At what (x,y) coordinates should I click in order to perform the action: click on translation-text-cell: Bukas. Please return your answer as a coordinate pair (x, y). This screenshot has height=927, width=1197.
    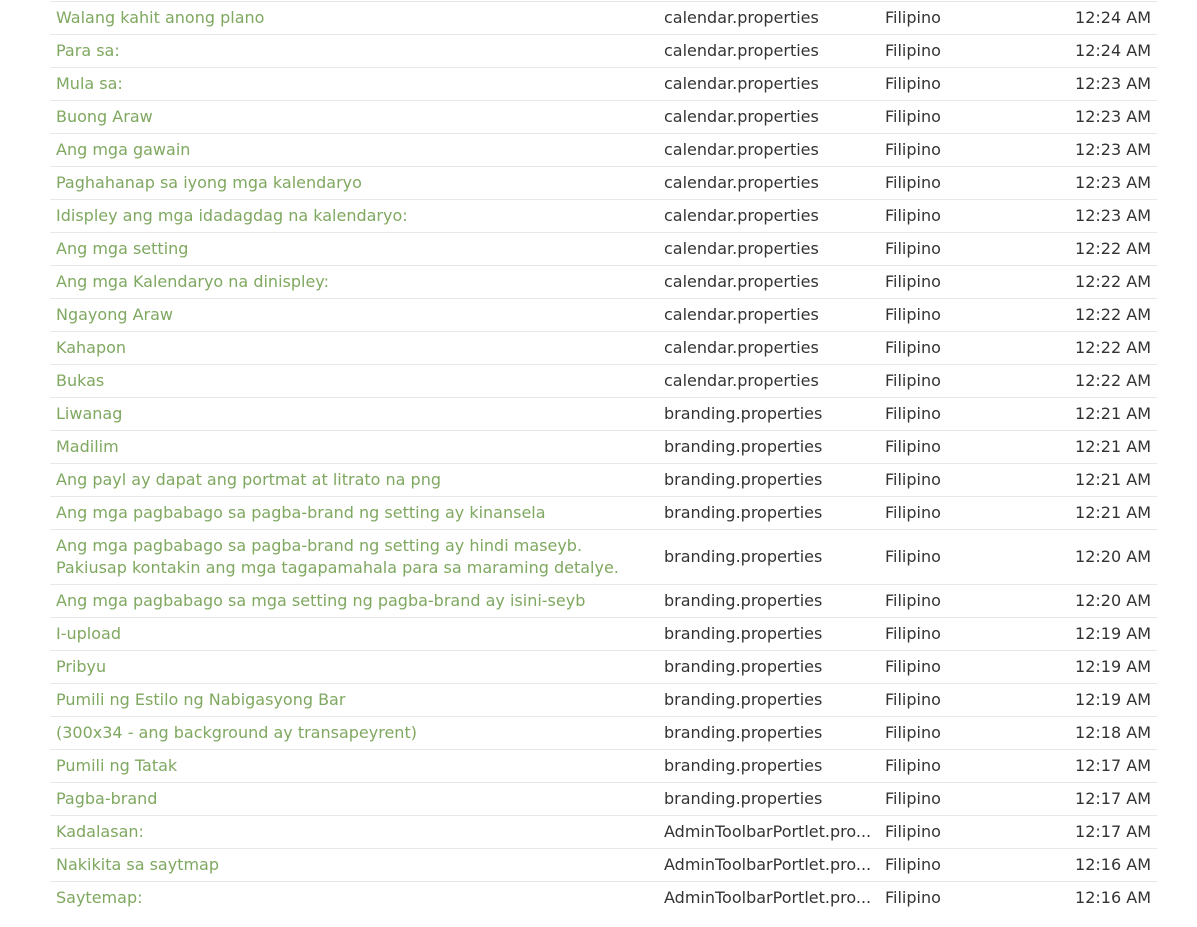
    Looking at the image, I should click on (354, 381).